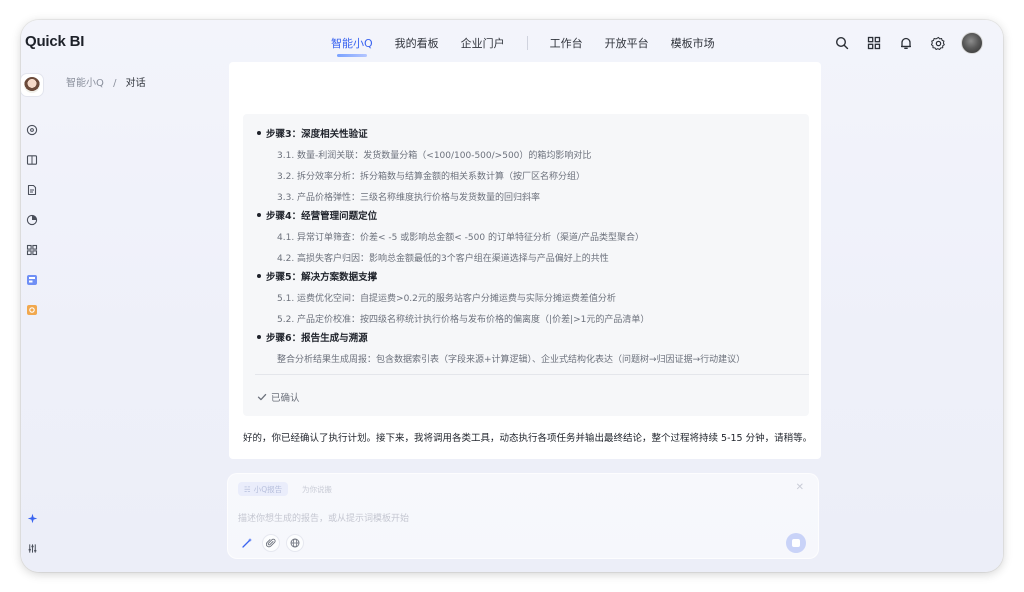  Describe the element at coordinates (523, 516) in the screenshot. I see `prompt-composer: ☵ 小Q报告 为你说搬 ✕ 描述你想生成的报告，或从提示词模板开始` at that location.